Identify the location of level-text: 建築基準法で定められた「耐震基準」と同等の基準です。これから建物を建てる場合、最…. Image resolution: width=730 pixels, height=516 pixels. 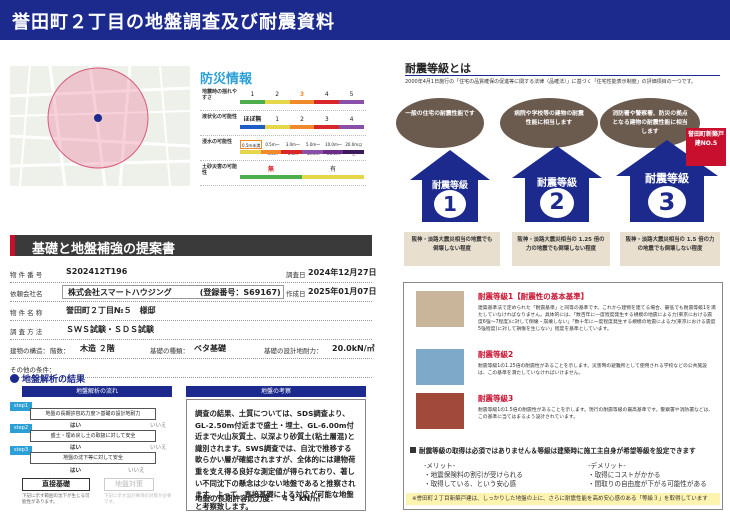
(597, 319).